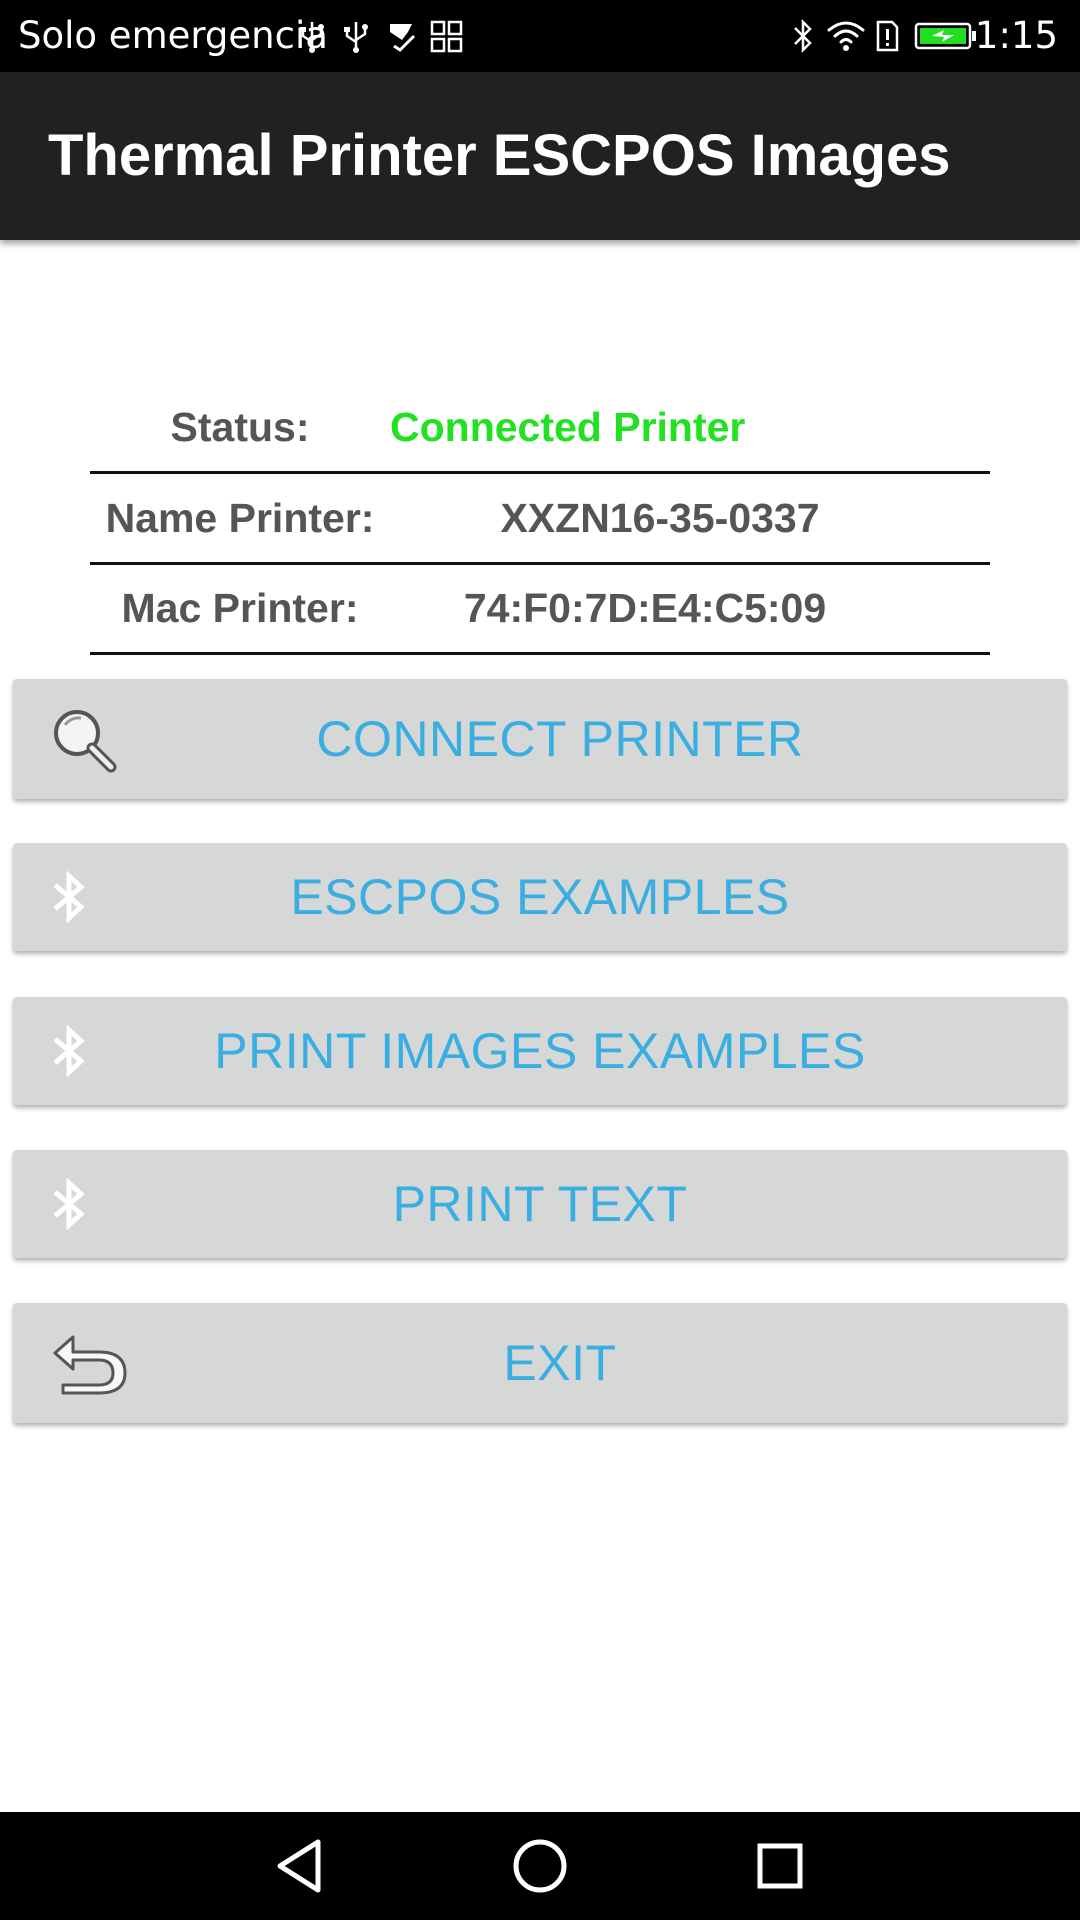 The height and width of the screenshot is (1920, 1080). I want to click on connect-printer-label: CONNECT PRINTER, so click(560, 739).